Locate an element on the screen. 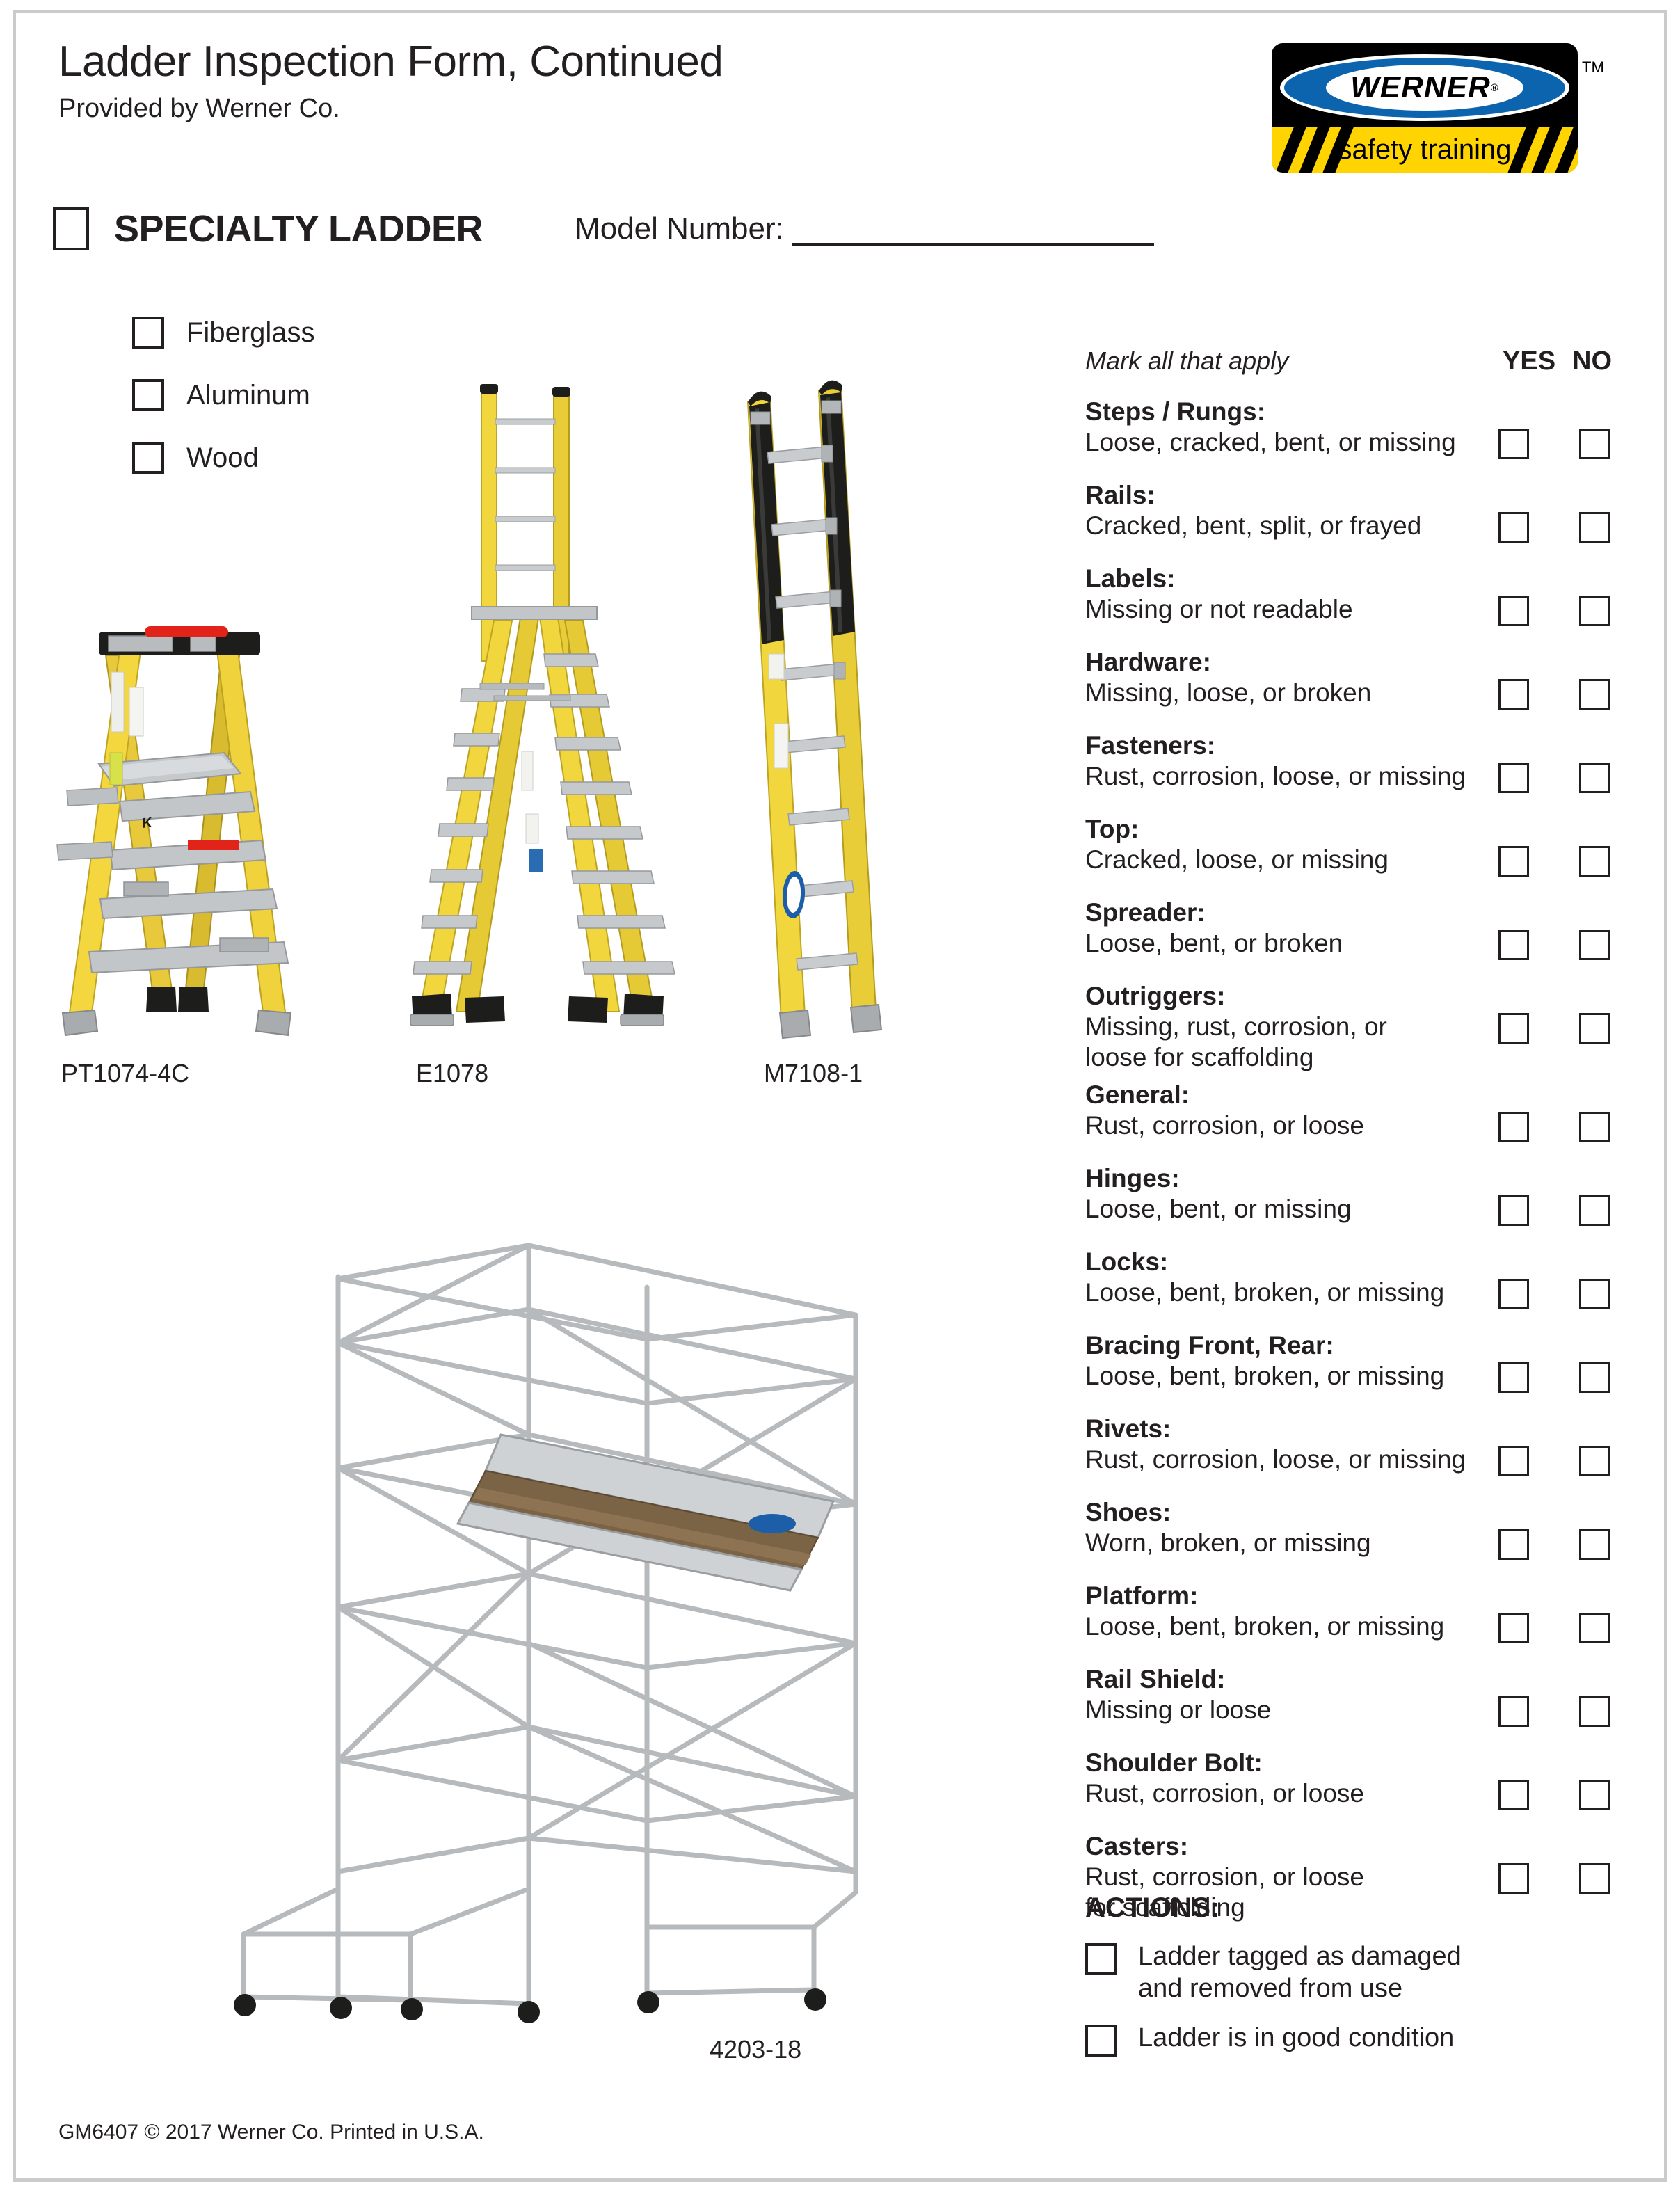 This screenshot has height=2202, width=1680. checklist-item-term: Spreader: is located at coordinates (1145, 913).